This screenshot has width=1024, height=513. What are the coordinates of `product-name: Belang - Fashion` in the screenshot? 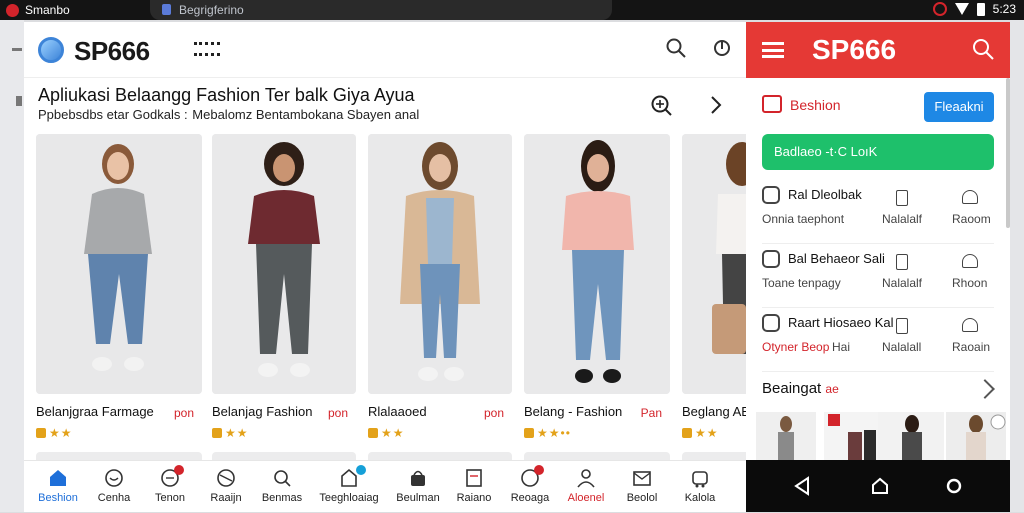 It's located at (573, 411).